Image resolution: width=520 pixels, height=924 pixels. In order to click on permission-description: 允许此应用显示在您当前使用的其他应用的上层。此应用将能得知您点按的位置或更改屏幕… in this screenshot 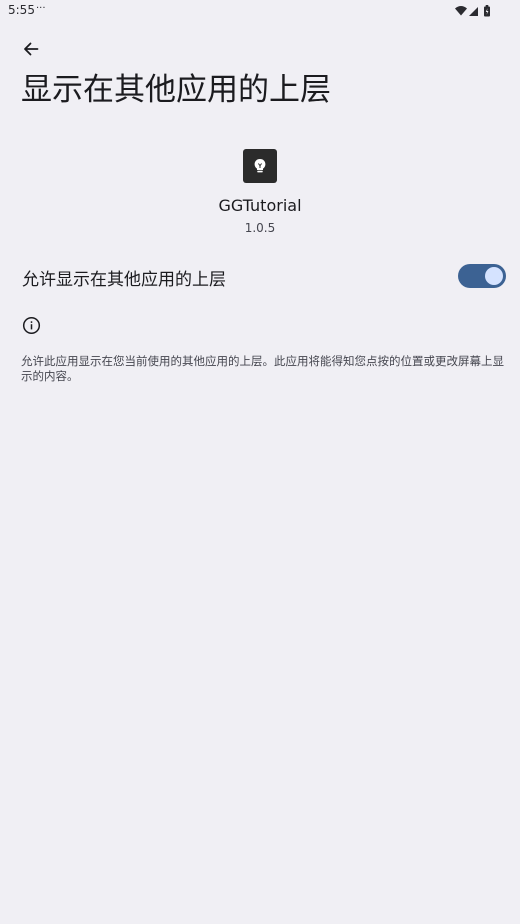, I will do `click(262, 368)`.